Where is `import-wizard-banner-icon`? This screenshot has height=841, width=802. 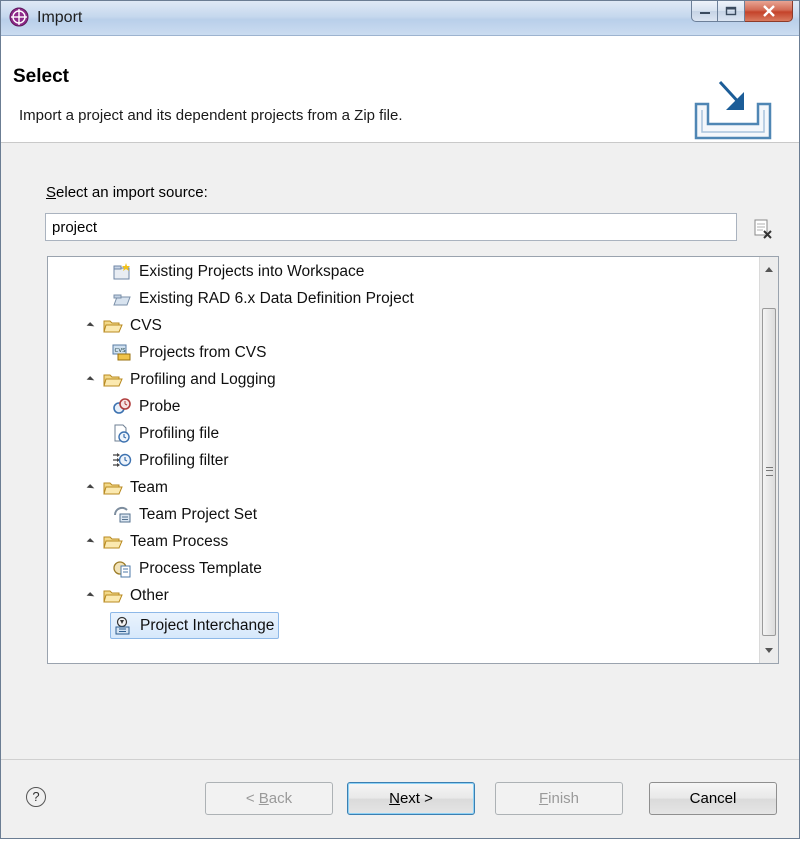 import-wizard-banner-icon is located at coordinates (733, 110).